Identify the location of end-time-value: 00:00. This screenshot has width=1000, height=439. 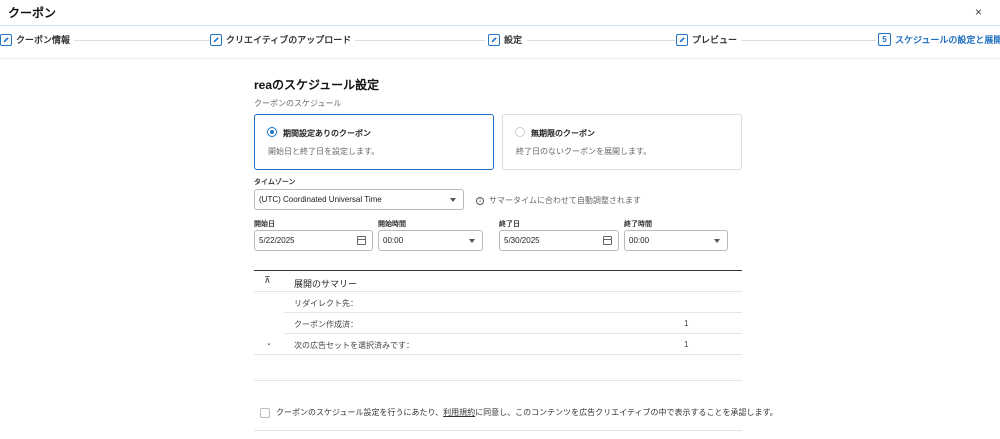
(639, 240).